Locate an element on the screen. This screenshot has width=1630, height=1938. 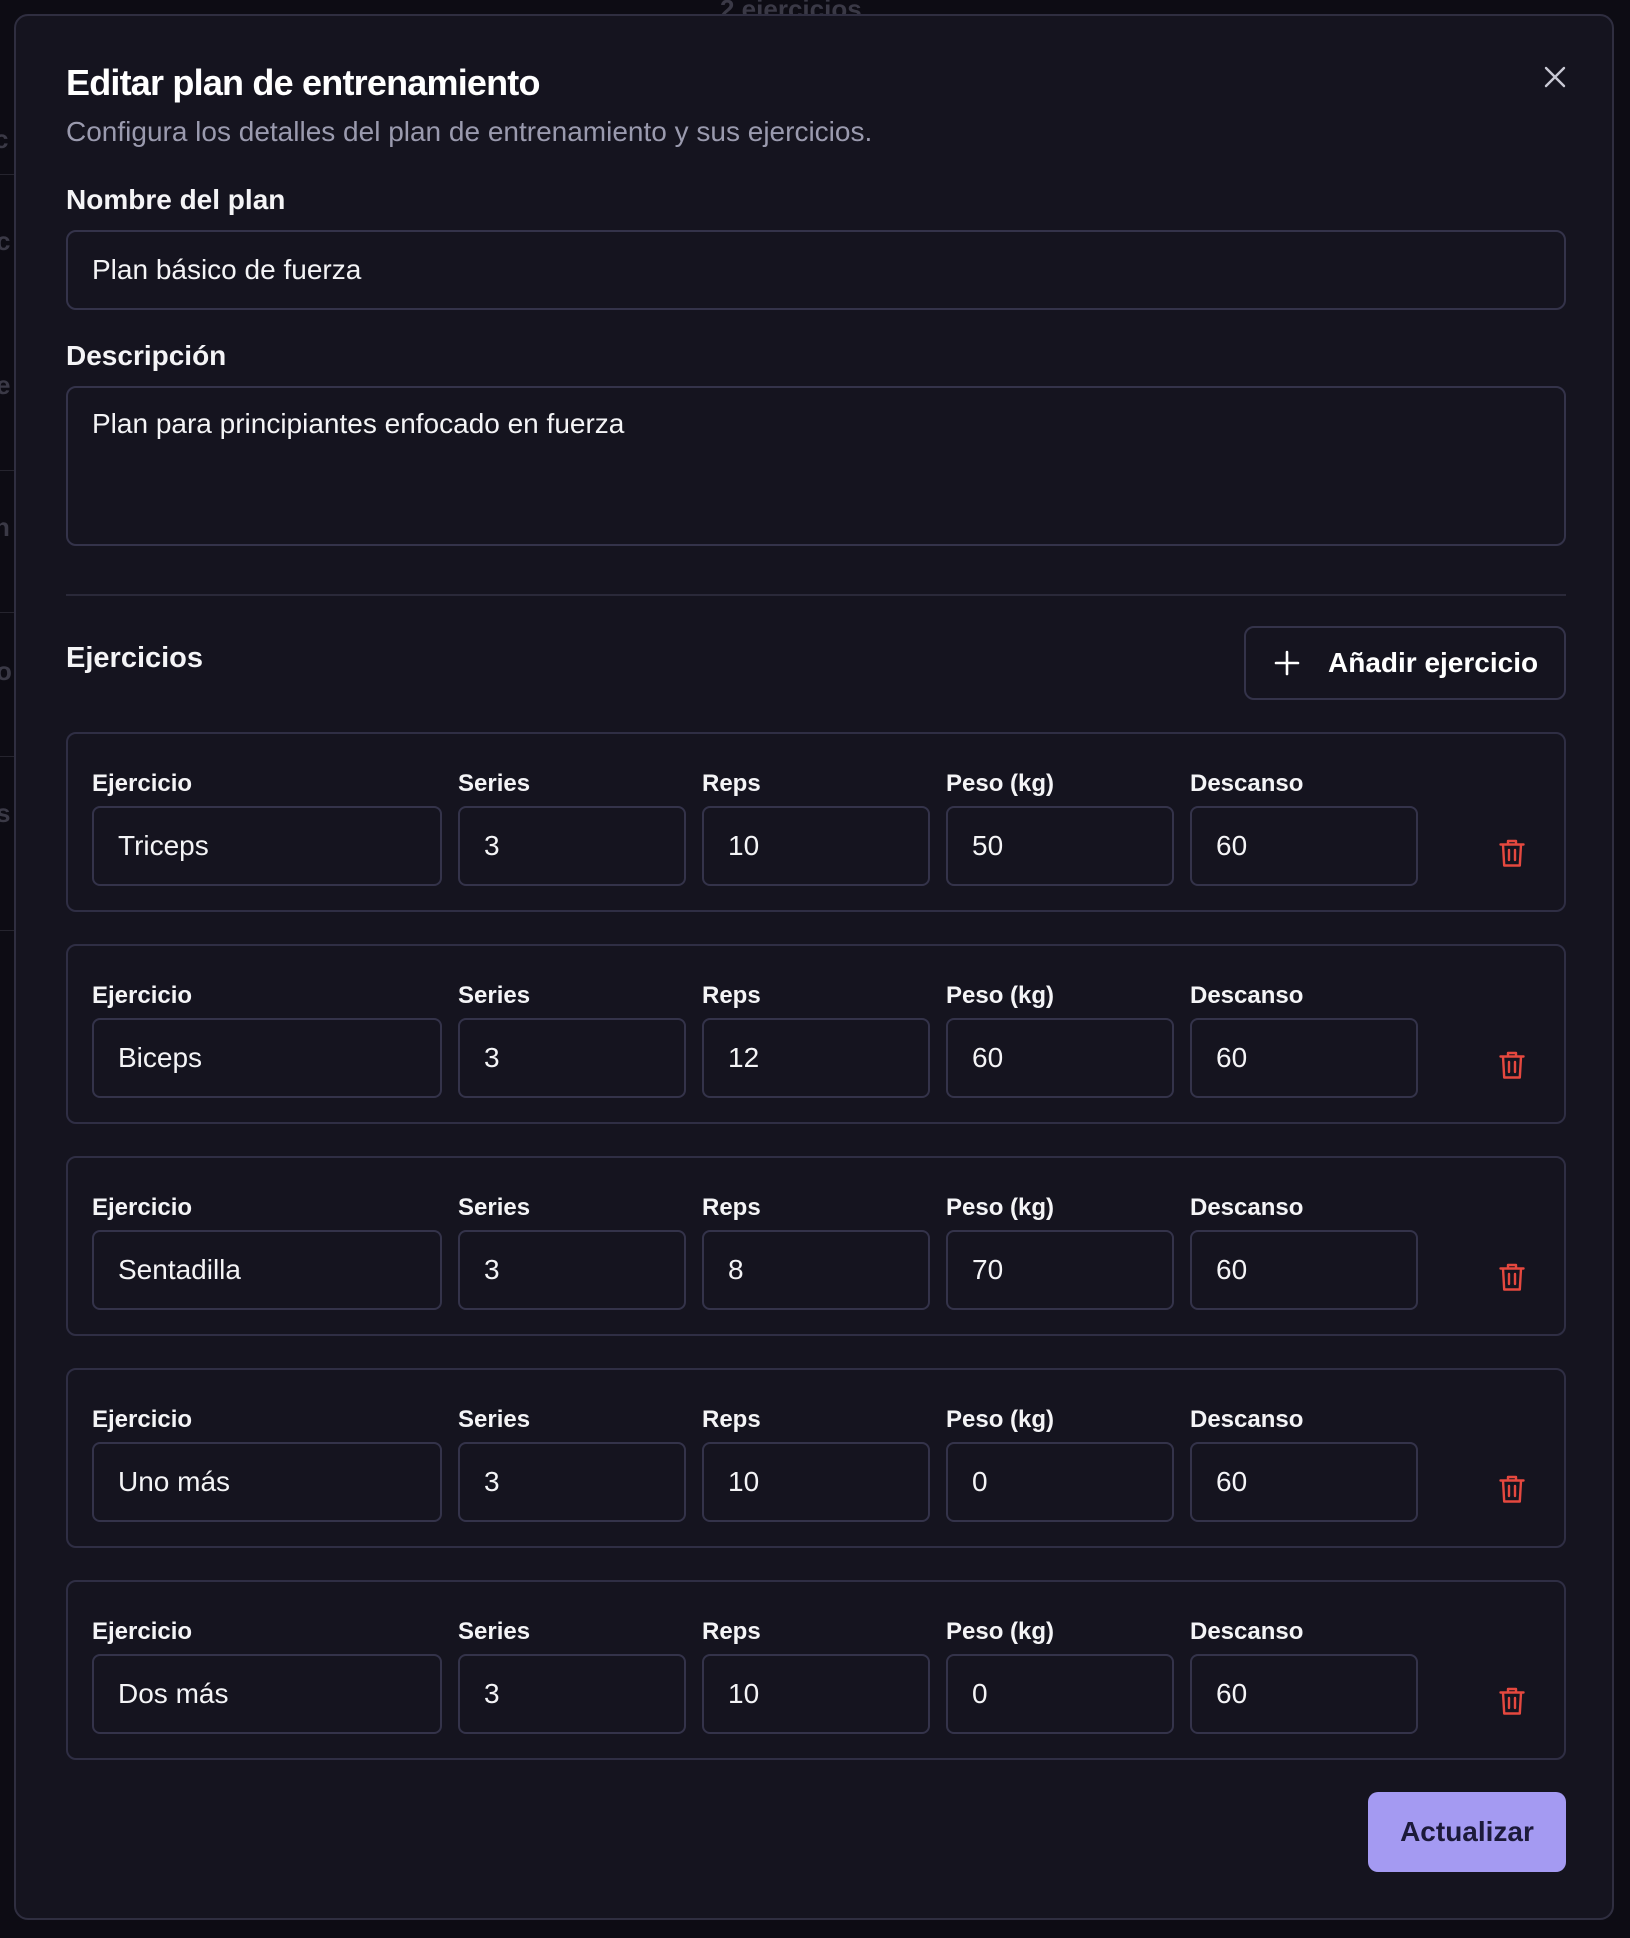
plan-name-input is located at coordinates (816, 270).